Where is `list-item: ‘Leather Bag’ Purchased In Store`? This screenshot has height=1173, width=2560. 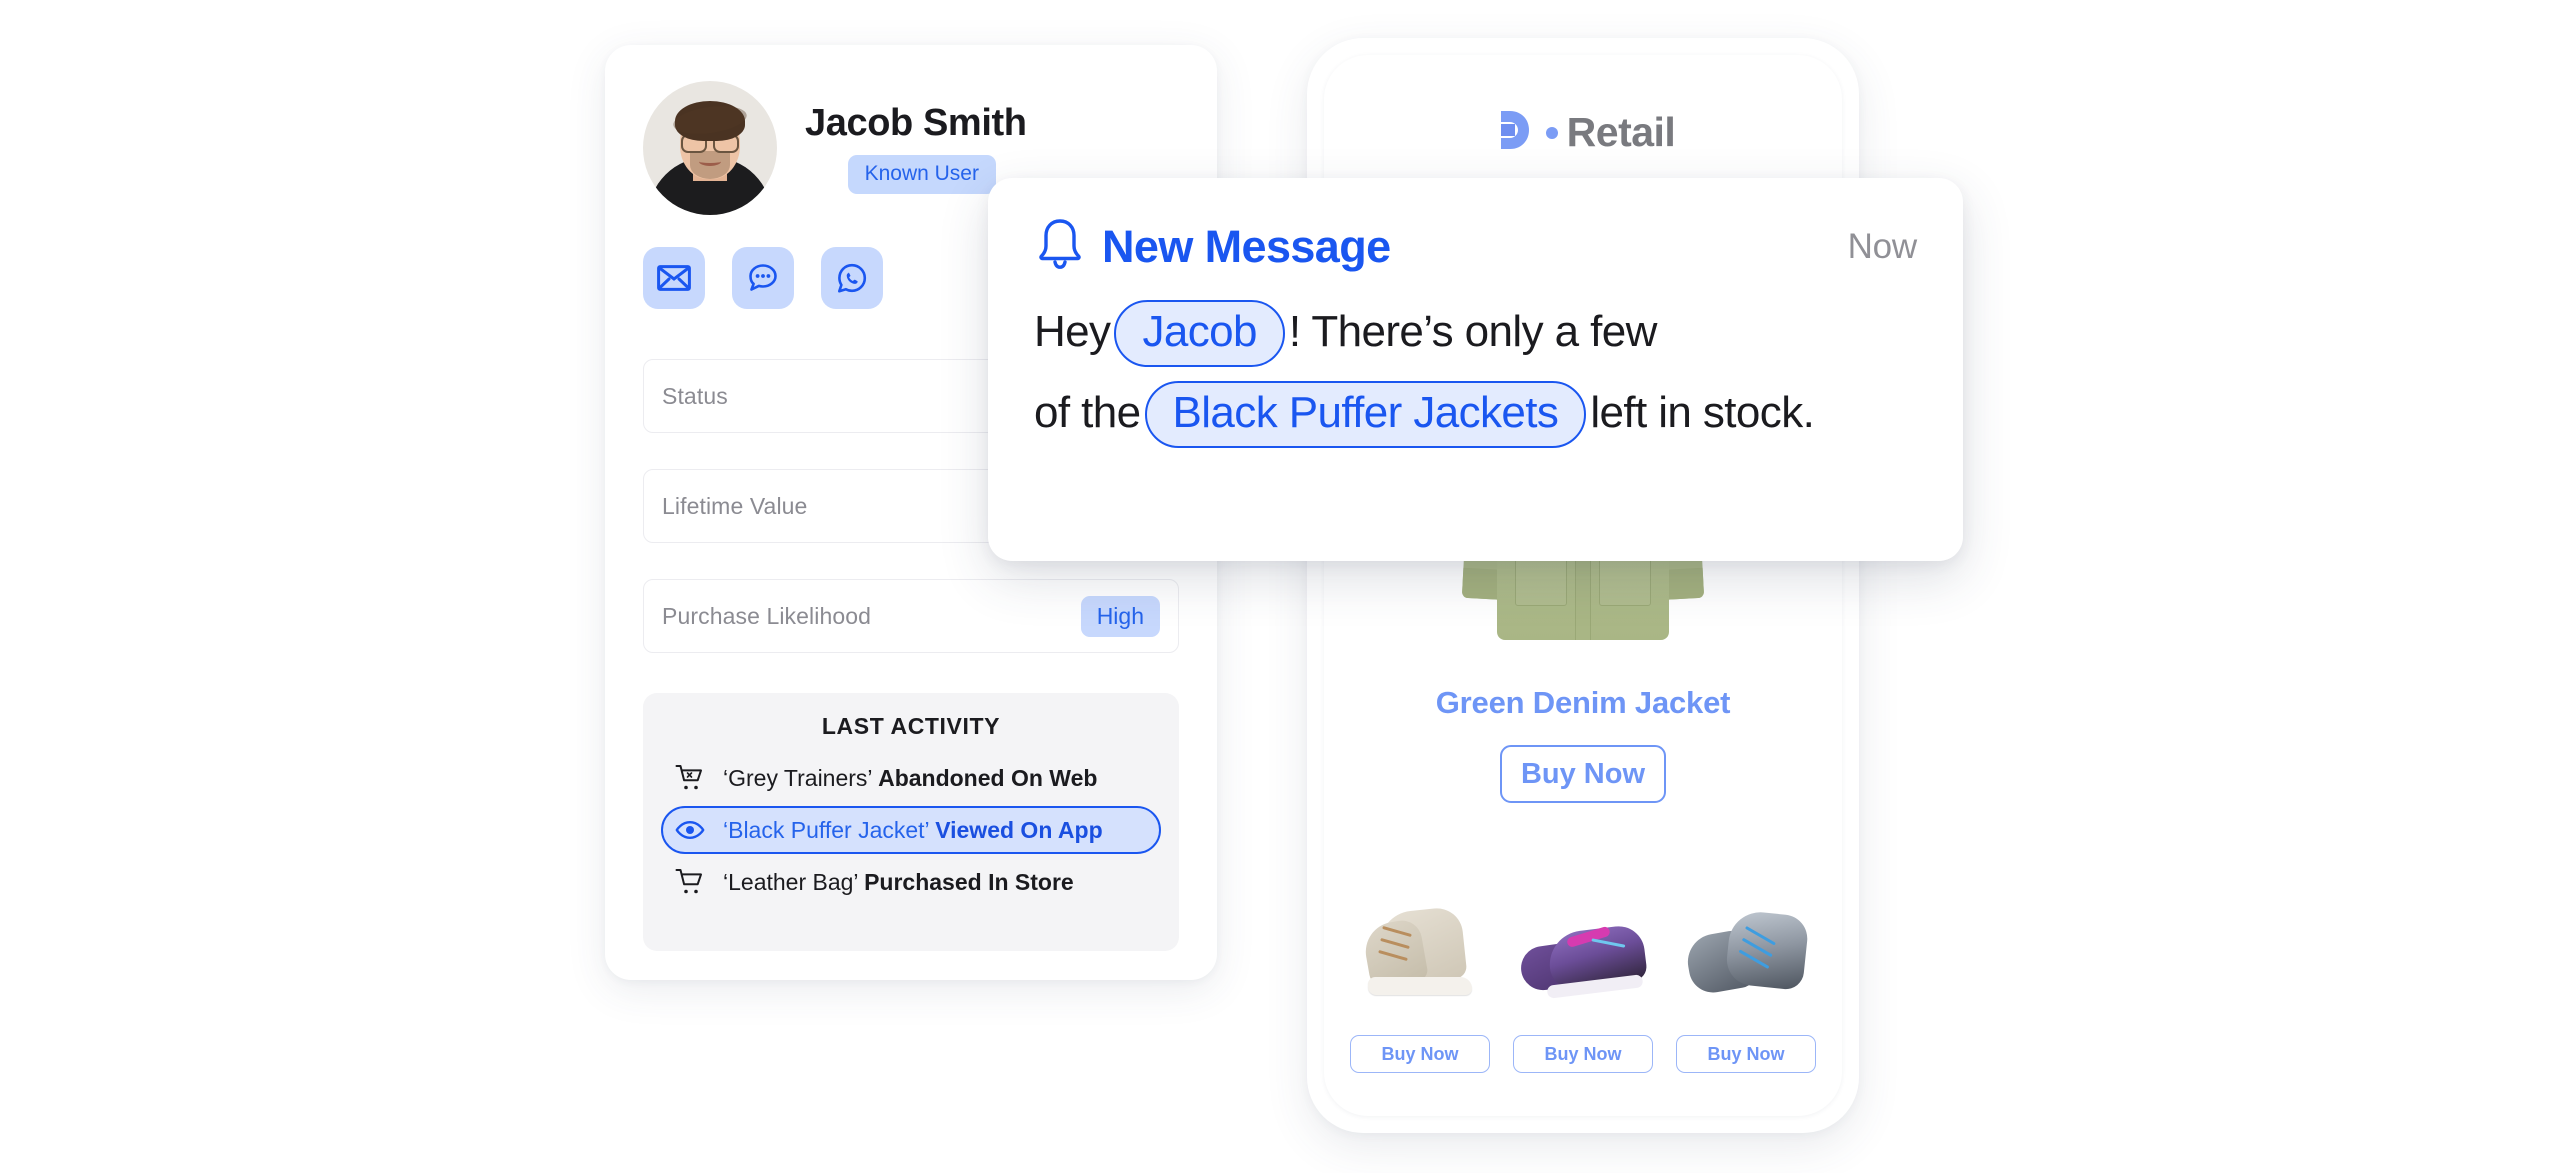 list-item: ‘Leather Bag’ Purchased In Store is located at coordinates (911, 882).